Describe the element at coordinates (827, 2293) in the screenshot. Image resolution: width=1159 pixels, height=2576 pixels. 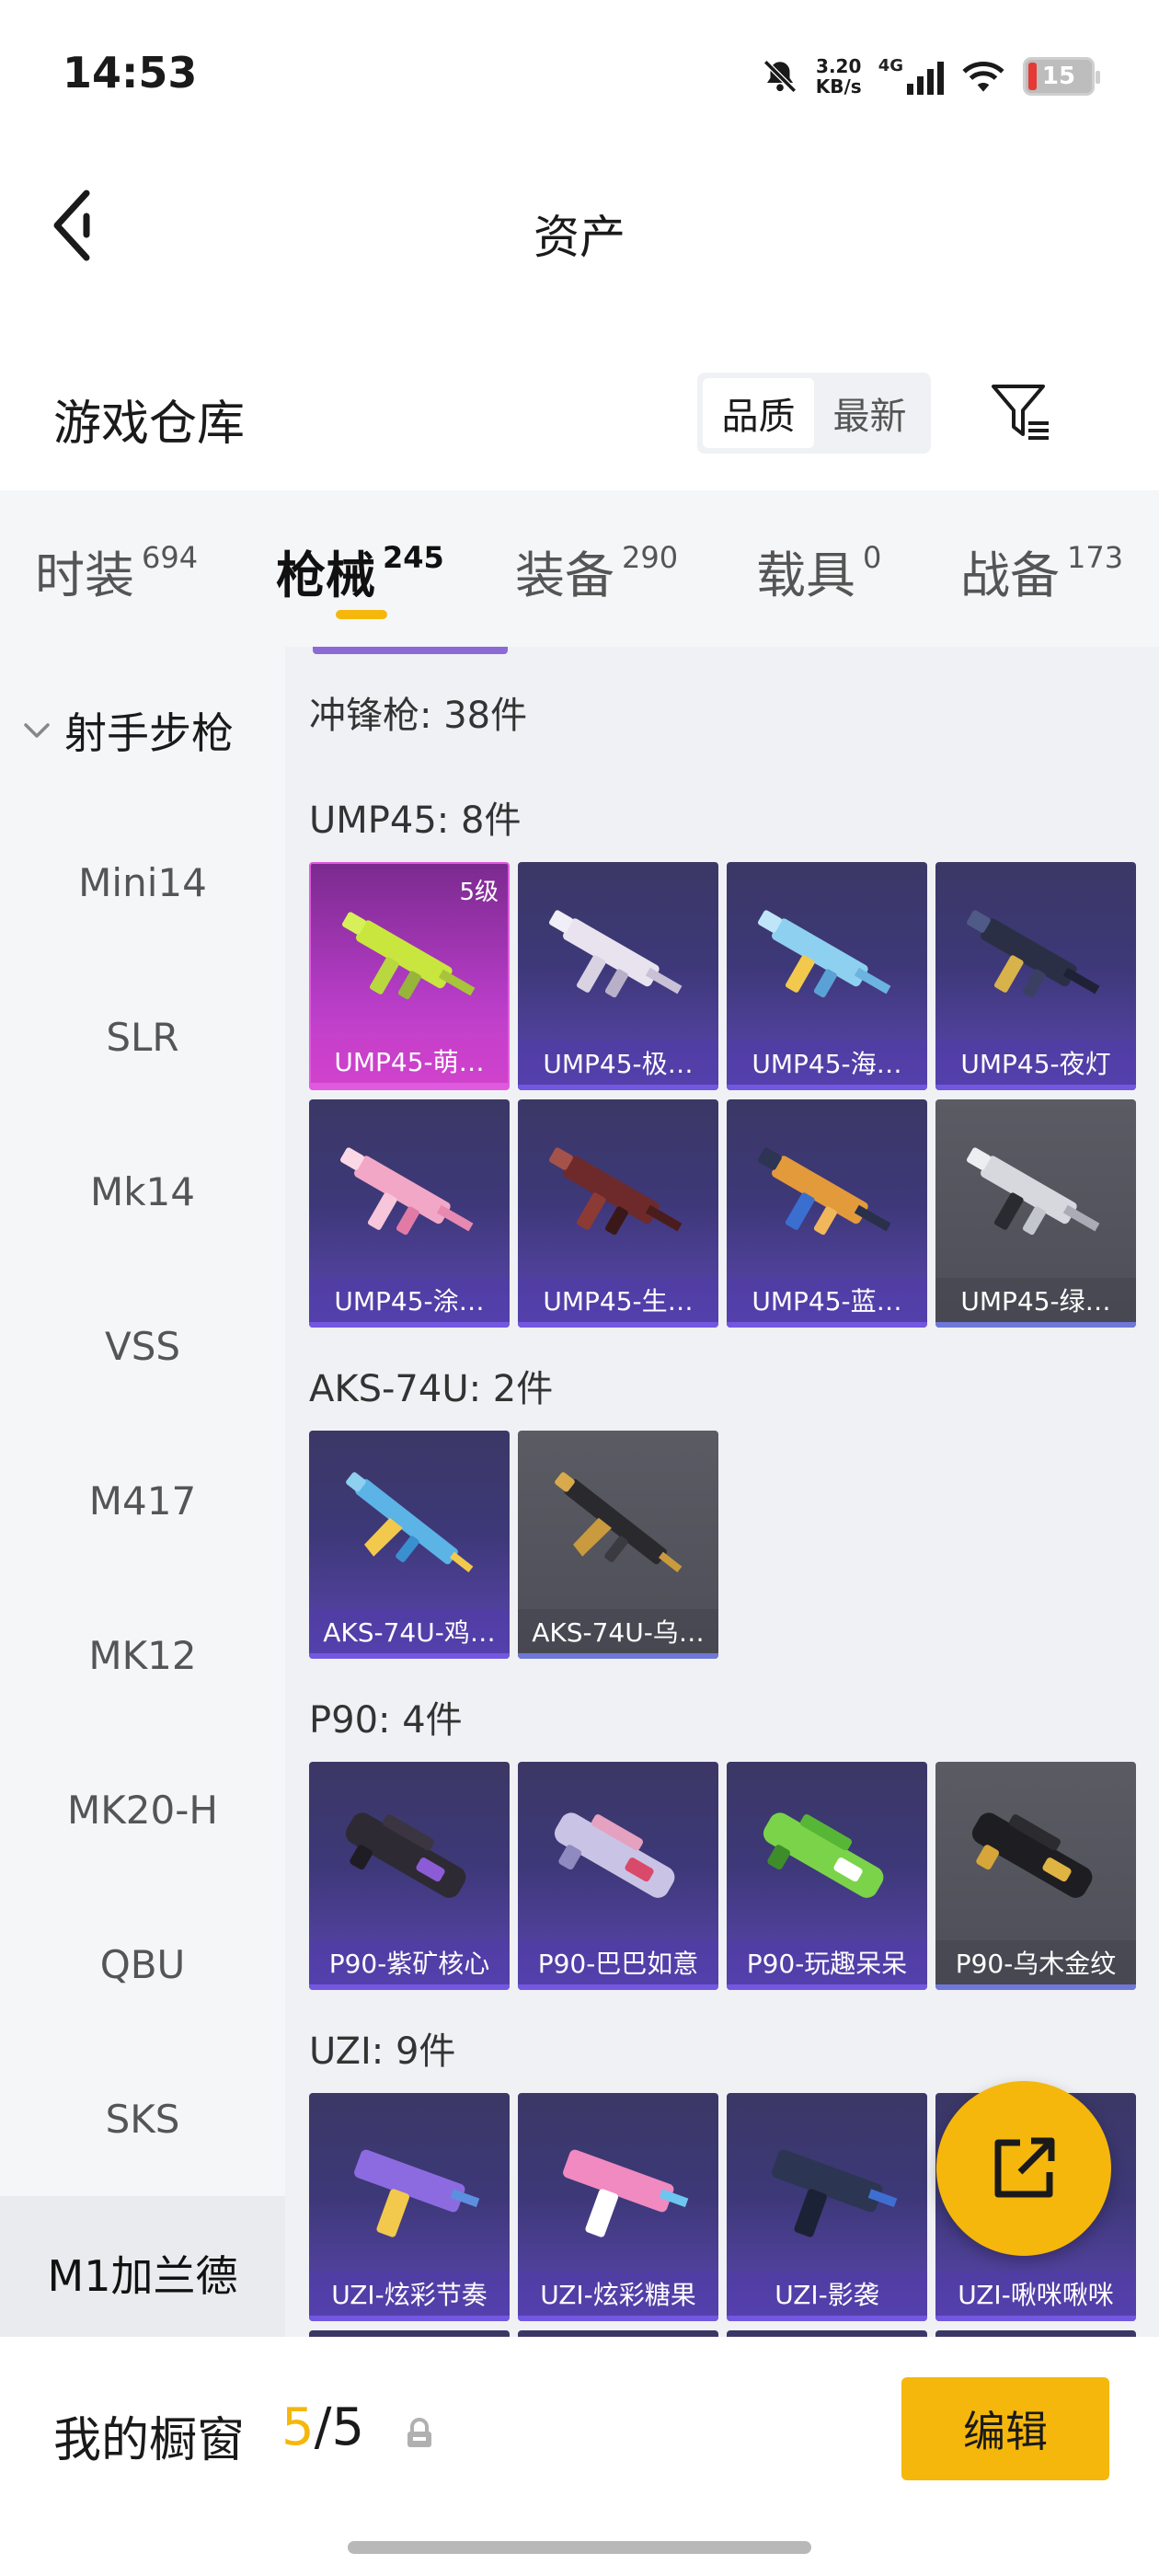
I see `weapon-name: UZI-影袭` at that location.